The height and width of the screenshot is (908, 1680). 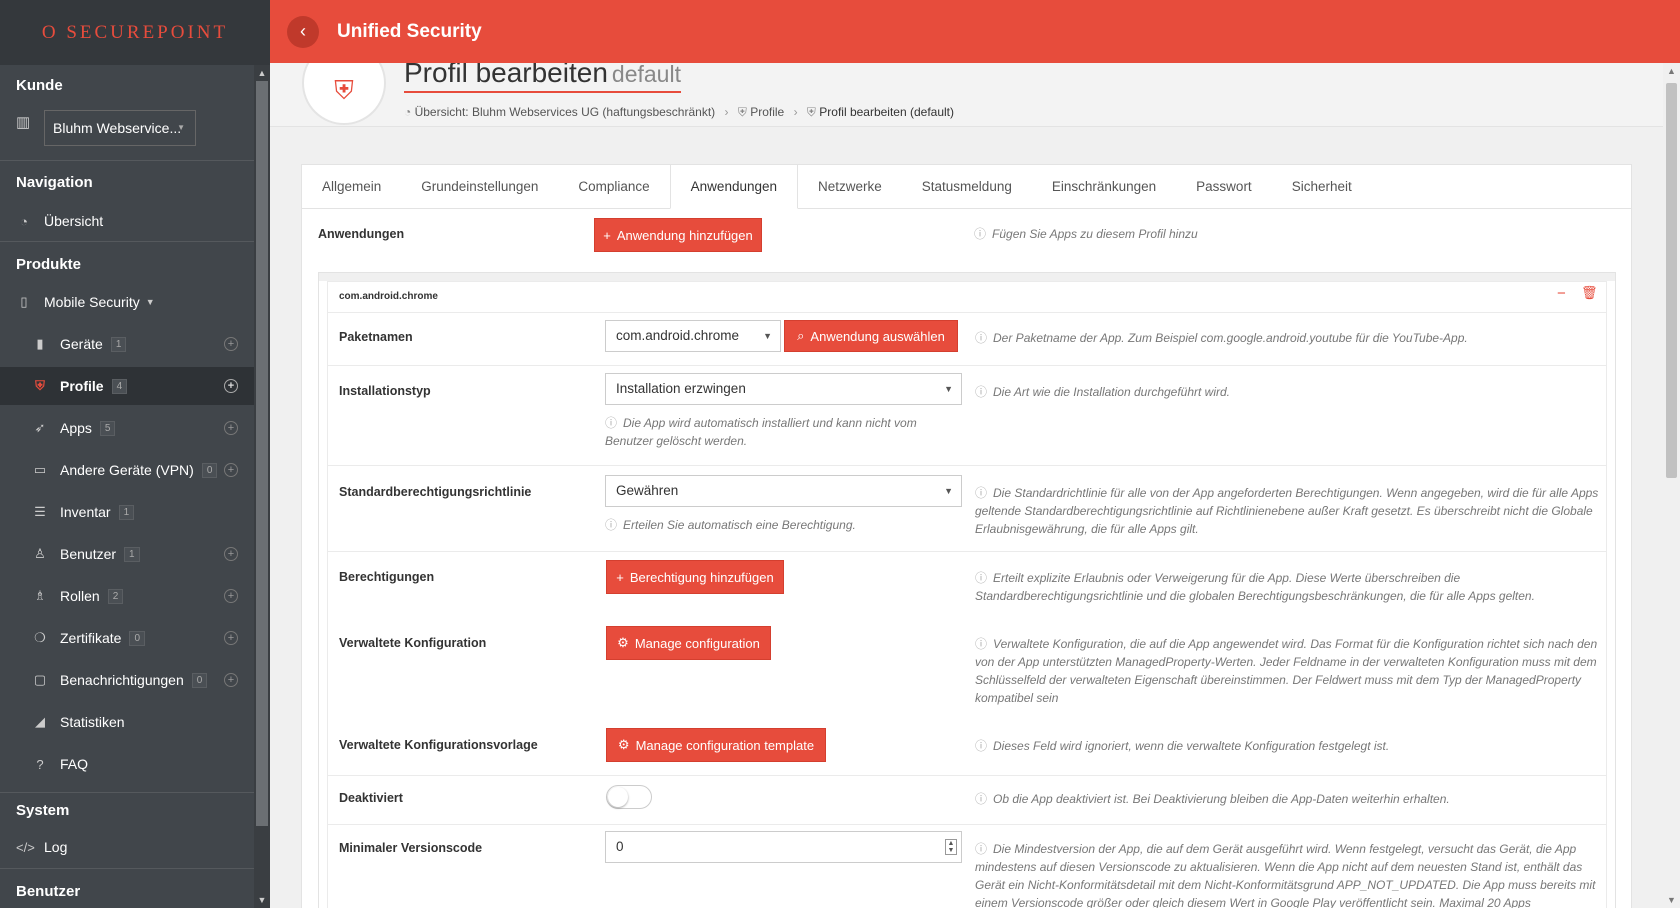 I want to click on tab-password: Passwort, so click(x=1224, y=186).